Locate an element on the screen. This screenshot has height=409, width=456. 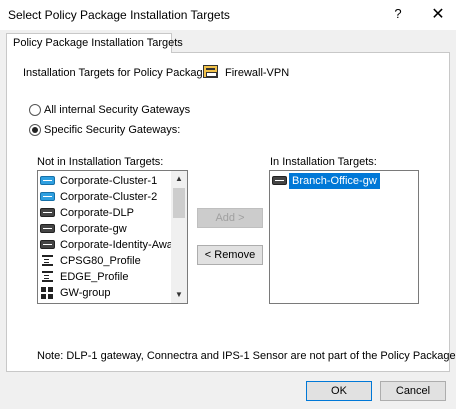
ok-button: OK is located at coordinates (339, 391).